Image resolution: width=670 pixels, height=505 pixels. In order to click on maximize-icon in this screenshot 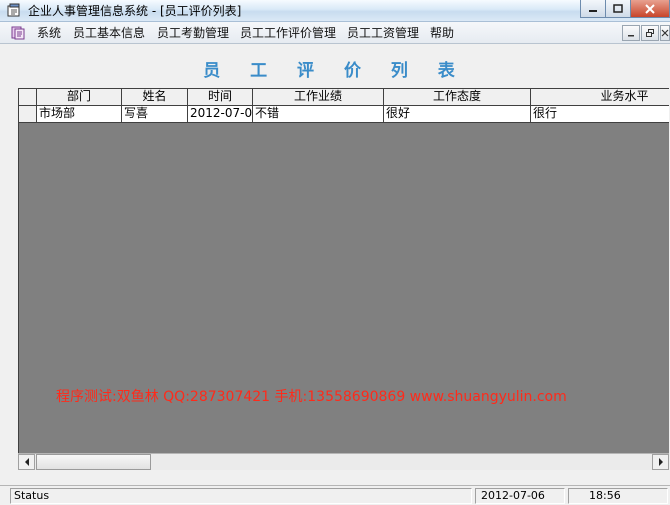, I will do `click(618, 8)`.